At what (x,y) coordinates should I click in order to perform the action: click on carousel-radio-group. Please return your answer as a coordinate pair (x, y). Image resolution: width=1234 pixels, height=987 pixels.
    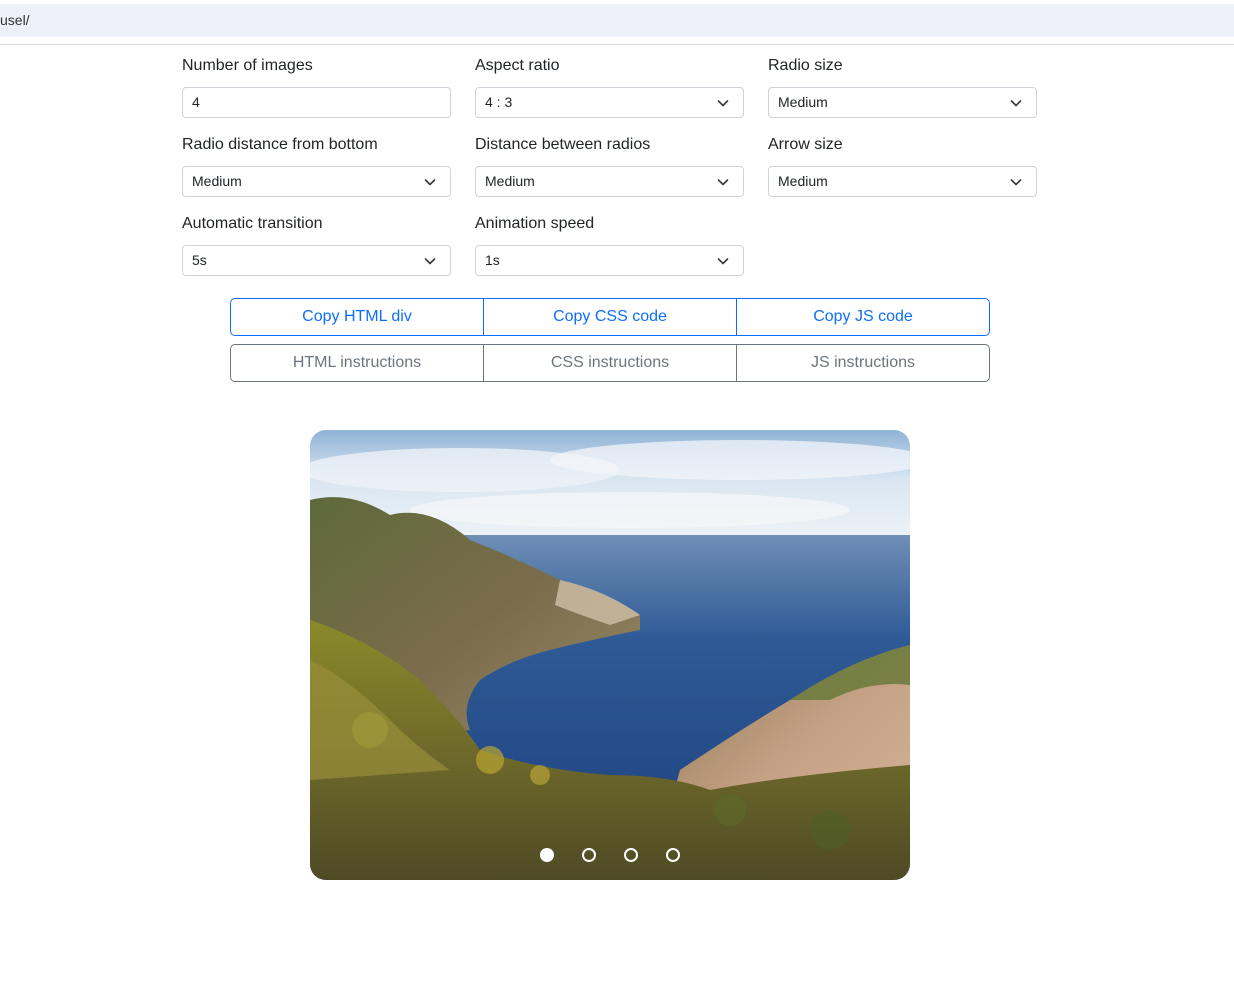
    Looking at the image, I should click on (610, 855).